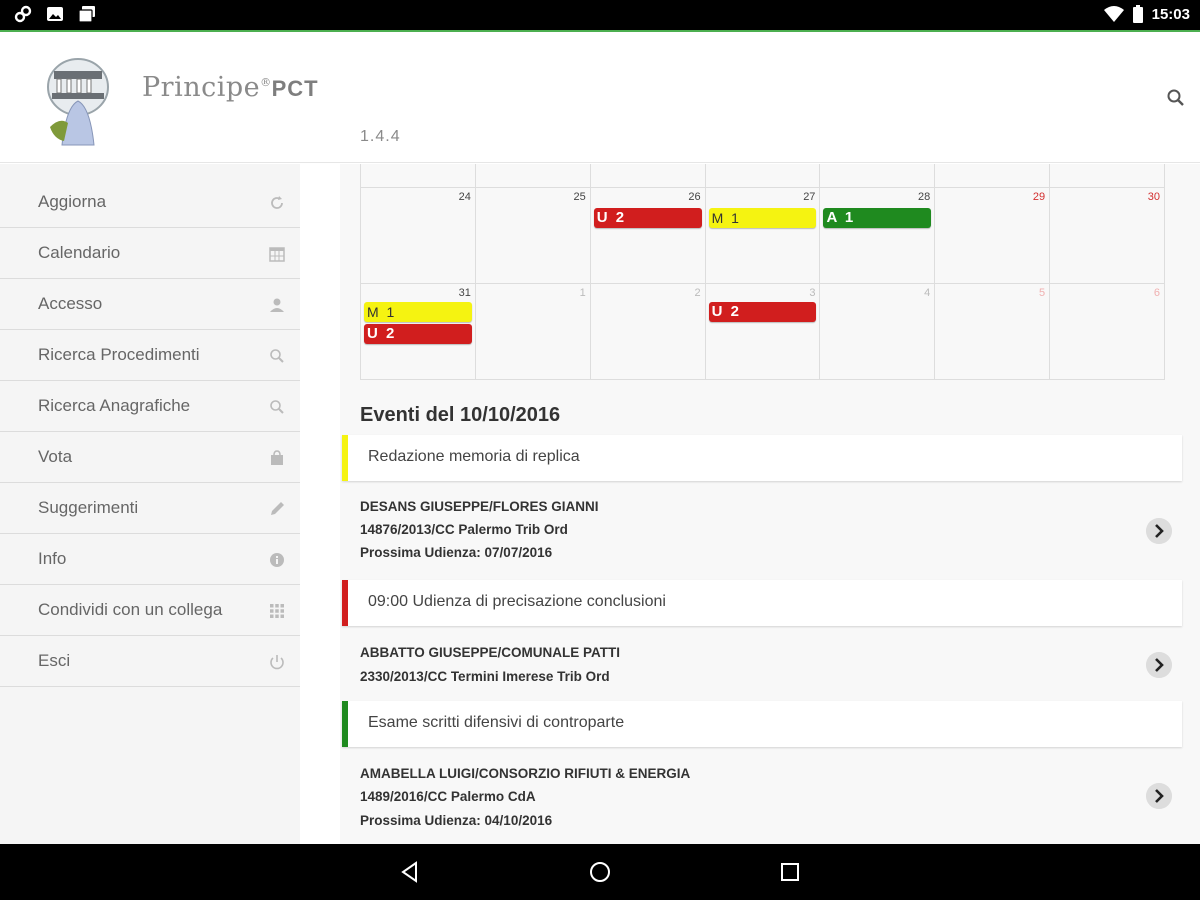 The height and width of the screenshot is (900, 1200). I want to click on recent-apps-icon, so click(790, 872).